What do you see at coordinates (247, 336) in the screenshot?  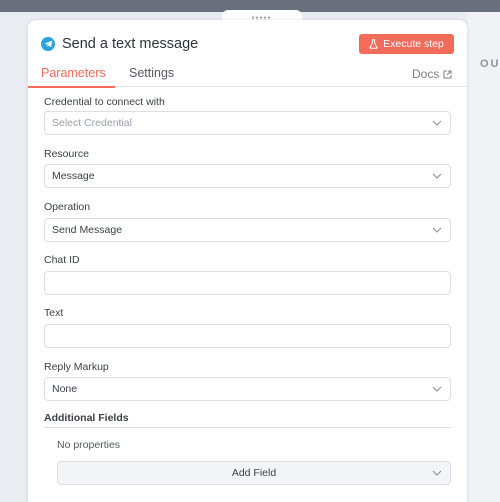 I see `text-input` at bounding box center [247, 336].